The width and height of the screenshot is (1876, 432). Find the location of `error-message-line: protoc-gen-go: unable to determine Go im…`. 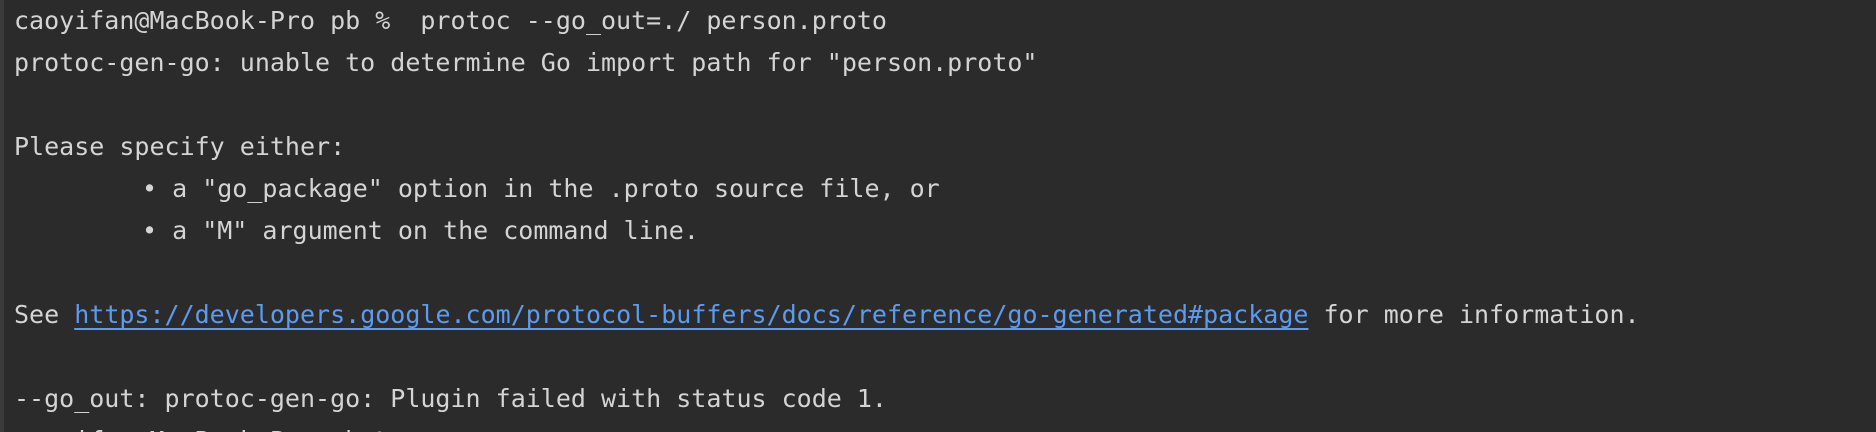

error-message-line: protoc-gen-go: unable to determine Go im… is located at coordinates (526, 62).